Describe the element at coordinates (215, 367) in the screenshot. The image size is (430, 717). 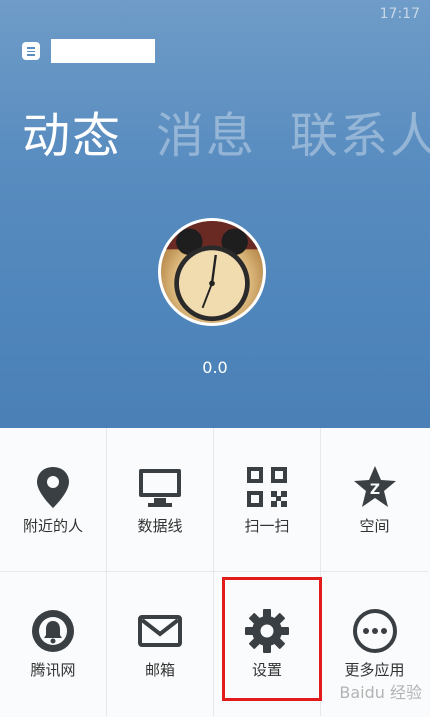
I see `score-text: 0.0` at that location.